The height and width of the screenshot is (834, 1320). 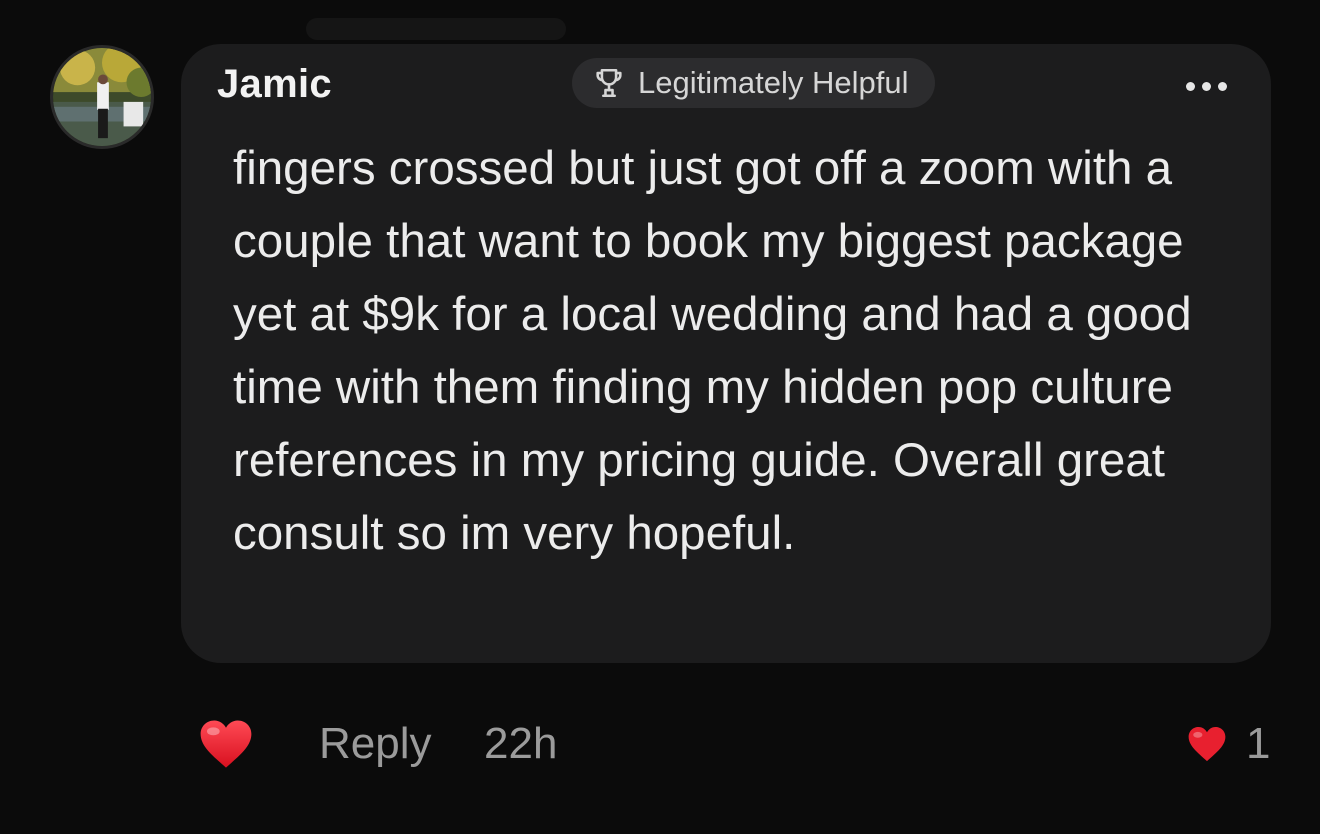 What do you see at coordinates (375, 744) in the screenshot?
I see `reply-button: Reply` at bounding box center [375, 744].